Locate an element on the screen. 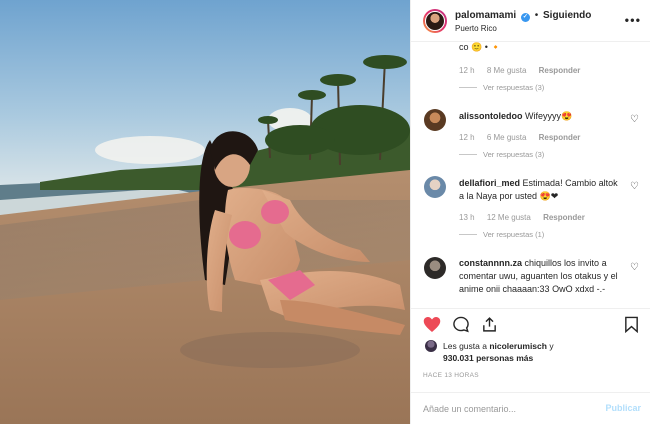 The image size is (650, 424). comment-meta: 12 h 8 Me gusta Responder is located at coordinates (524, 70).